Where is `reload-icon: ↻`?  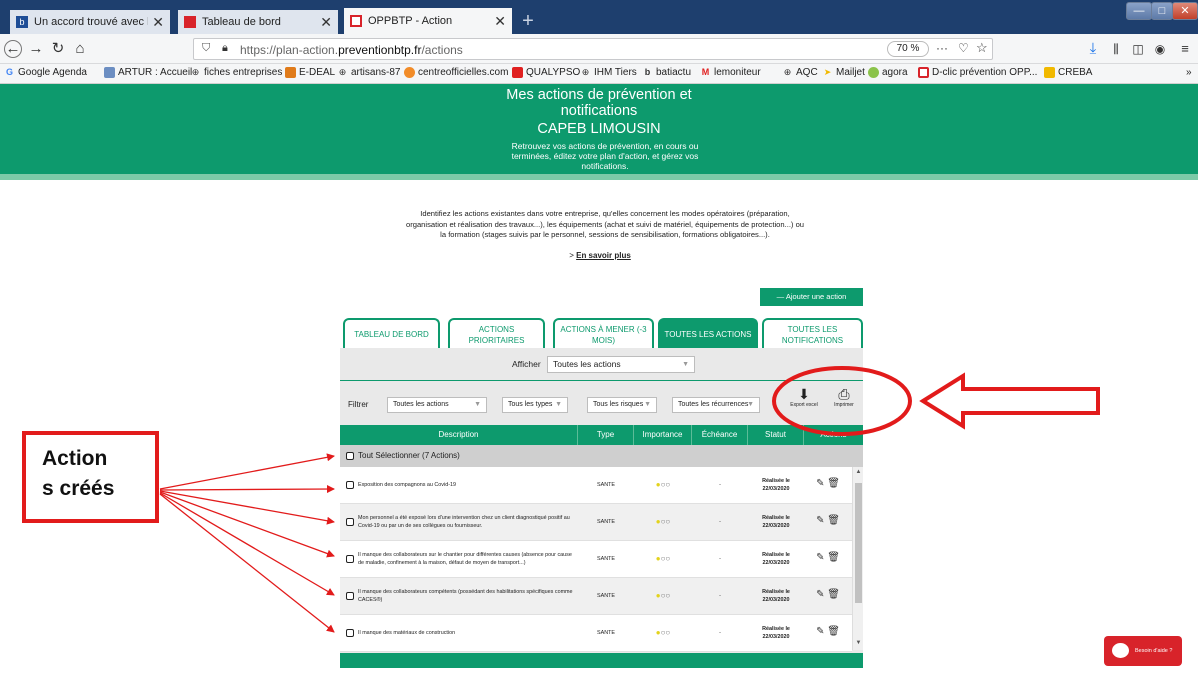
reload-icon: ↻ is located at coordinates (58, 49).